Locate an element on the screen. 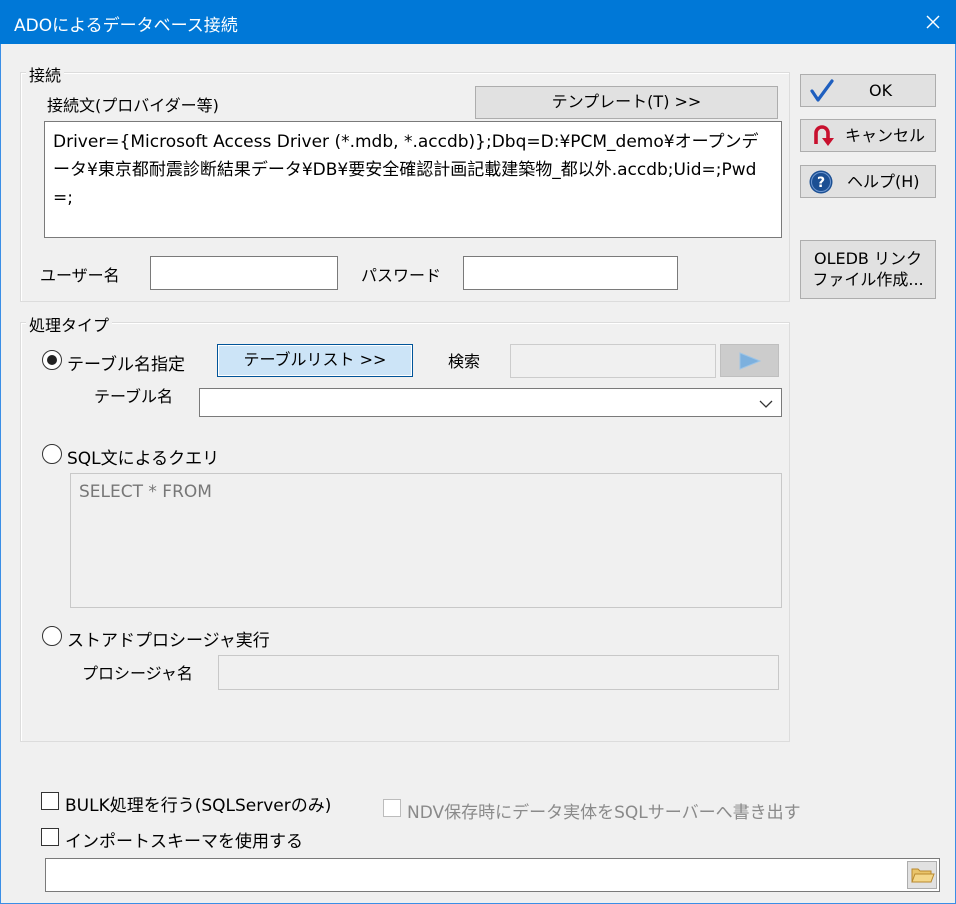 This screenshot has height=904, width=956. schema-path-input is located at coordinates (492, 875).